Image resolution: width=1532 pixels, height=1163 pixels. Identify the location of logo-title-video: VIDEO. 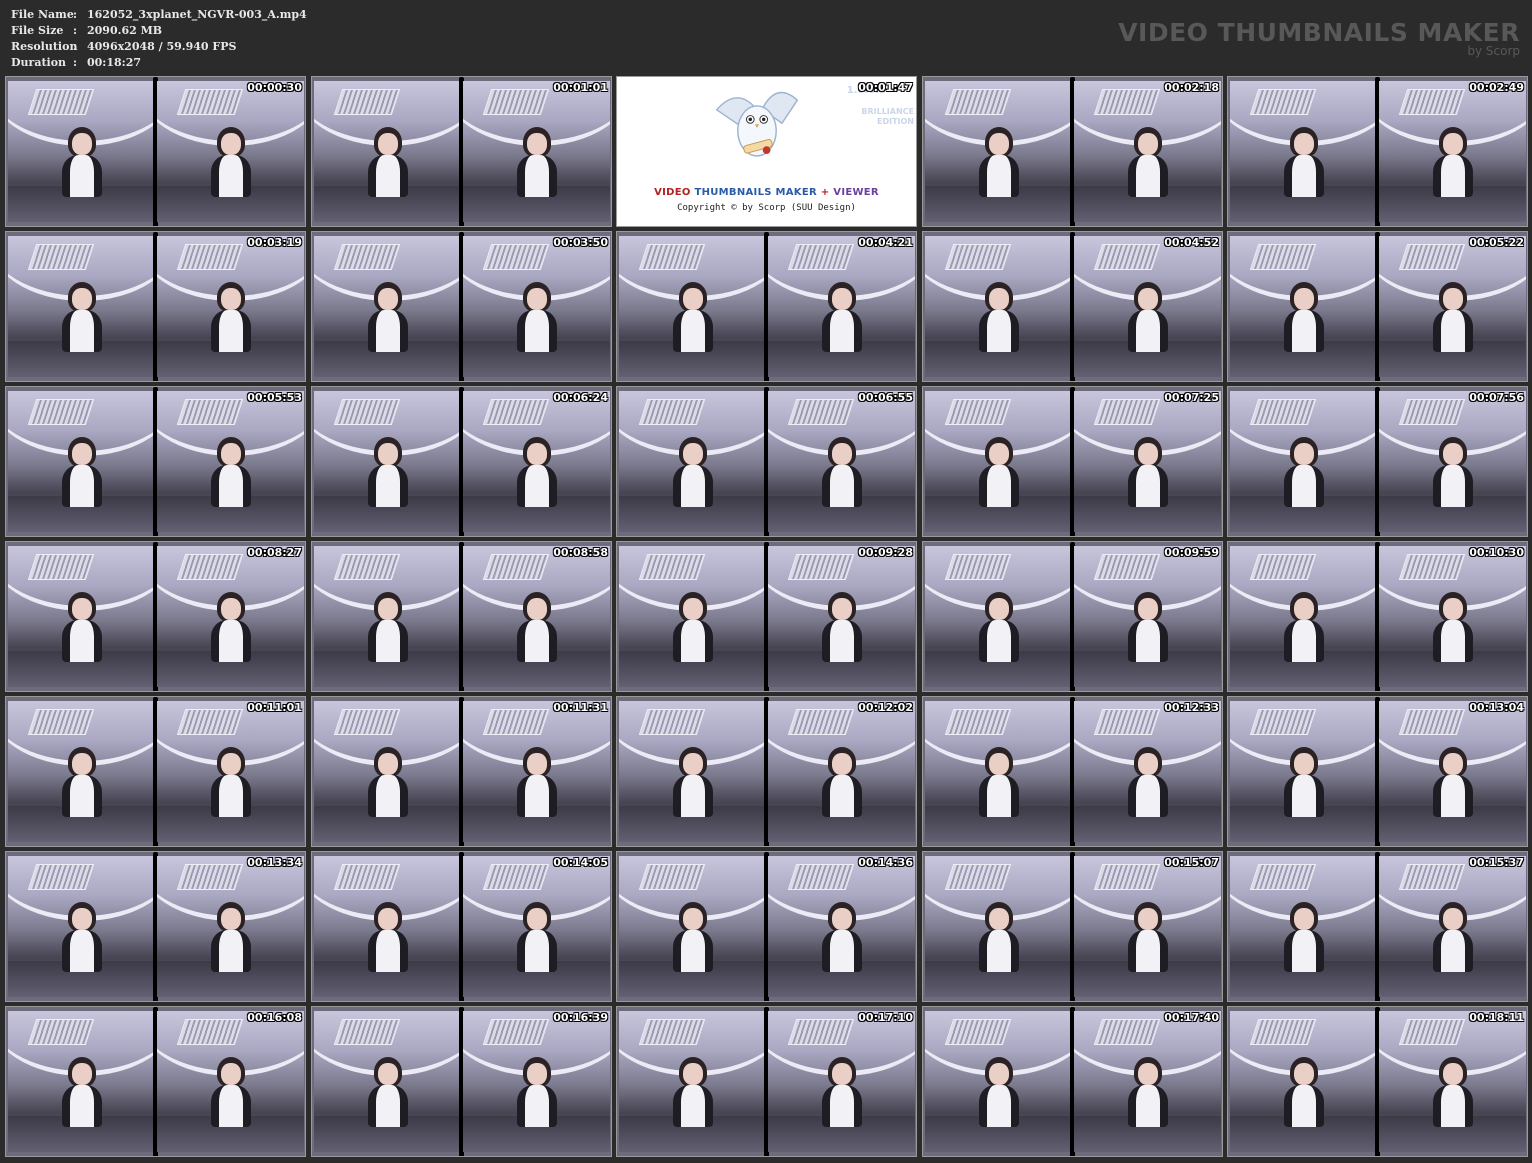
(672, 192).